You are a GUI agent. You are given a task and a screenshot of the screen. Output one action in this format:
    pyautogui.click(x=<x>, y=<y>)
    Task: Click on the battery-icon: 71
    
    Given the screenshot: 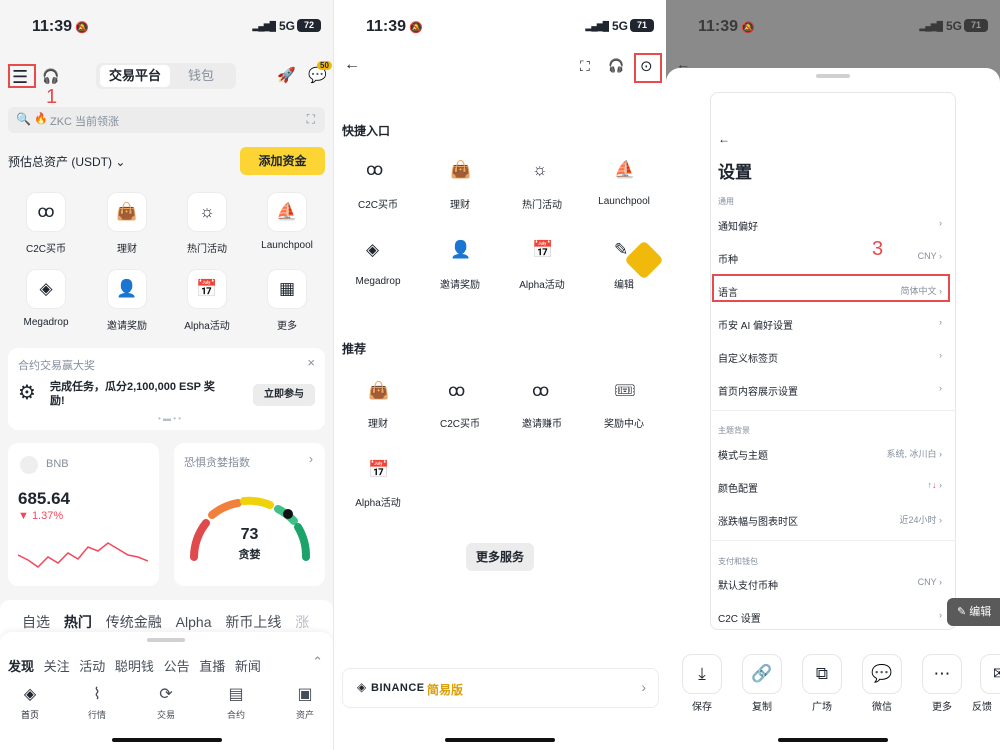 What is the action you would take?
    pyautogui.click(x=976, y=25)
    